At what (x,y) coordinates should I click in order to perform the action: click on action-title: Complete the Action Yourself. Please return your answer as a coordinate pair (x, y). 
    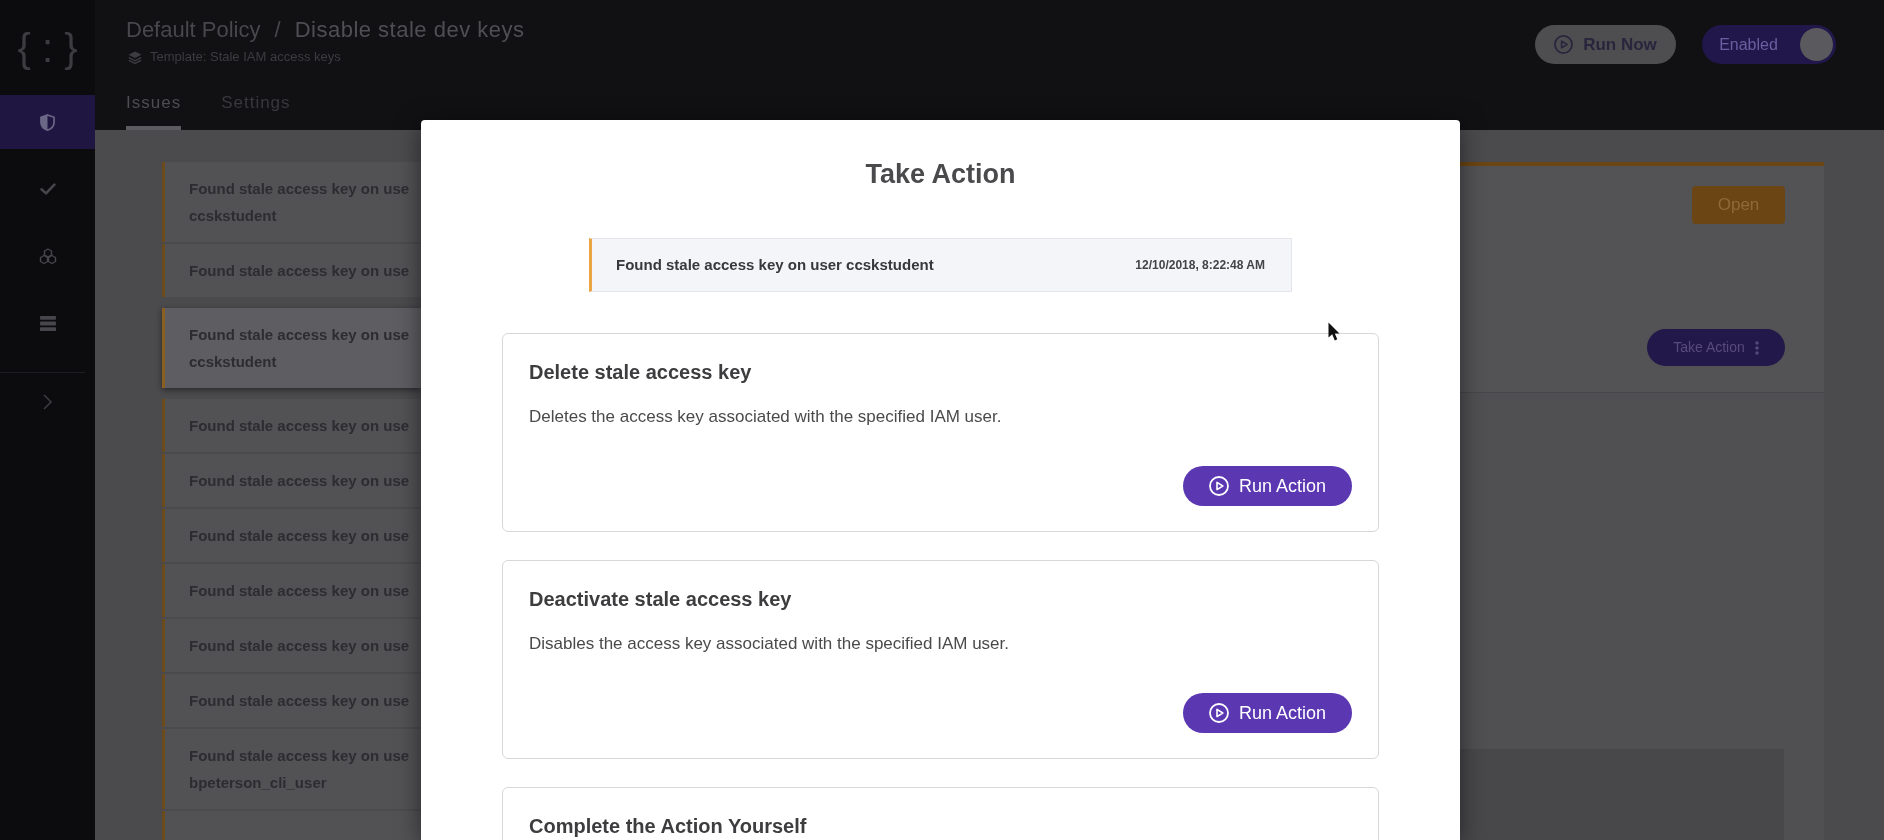
    Looking at the image, I should click on (668, 826).